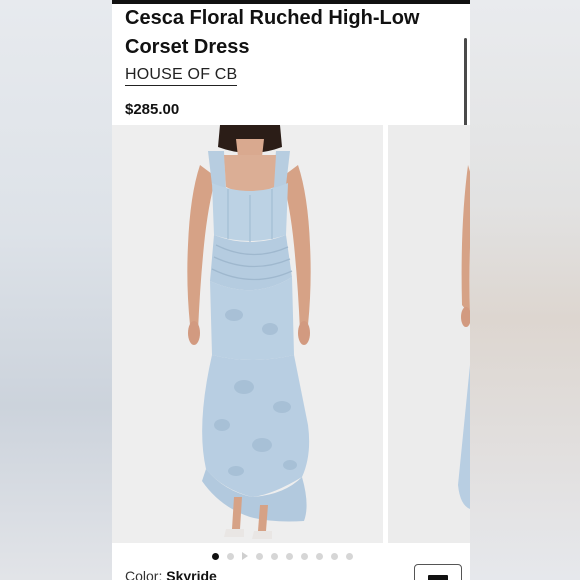 This screenshot has height=580, width=580. I want to click on gallery-pagination, so click(282, 556).